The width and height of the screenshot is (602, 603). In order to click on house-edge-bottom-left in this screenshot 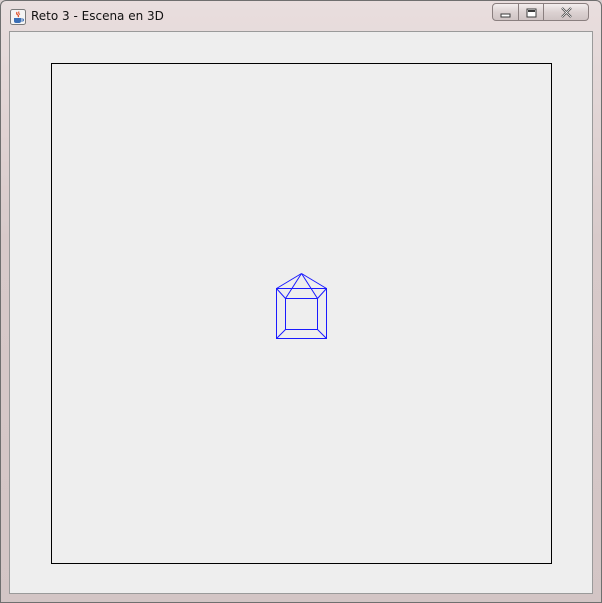, I will do `click(281, 334)`.